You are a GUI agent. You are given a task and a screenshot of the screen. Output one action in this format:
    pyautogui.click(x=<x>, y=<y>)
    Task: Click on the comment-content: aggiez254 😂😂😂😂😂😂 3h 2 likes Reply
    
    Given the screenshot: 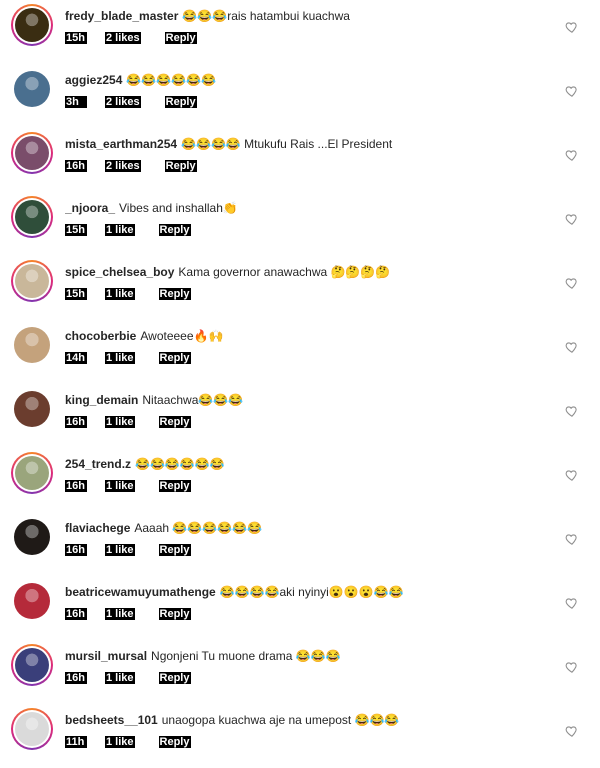 What is the action you would take?
    pyautogui.click(x=308, y=90)
    